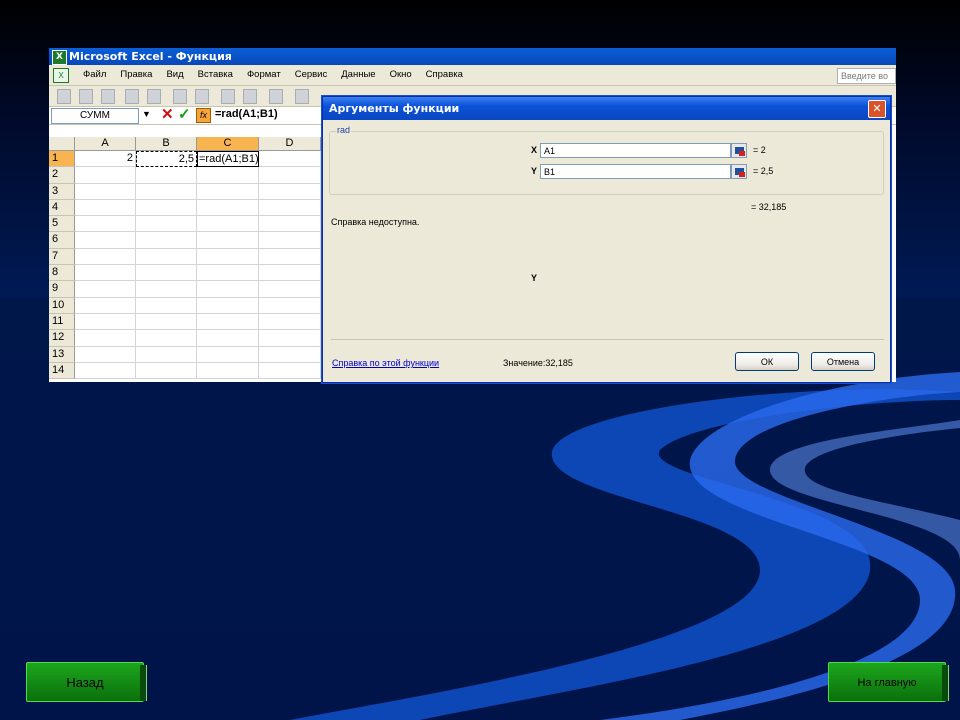 This screenshot has width=960, height=720. What do you see at coordinates (228, 354) in the screenshot?
I see `cell-c13` at bounding box center [228, 354].